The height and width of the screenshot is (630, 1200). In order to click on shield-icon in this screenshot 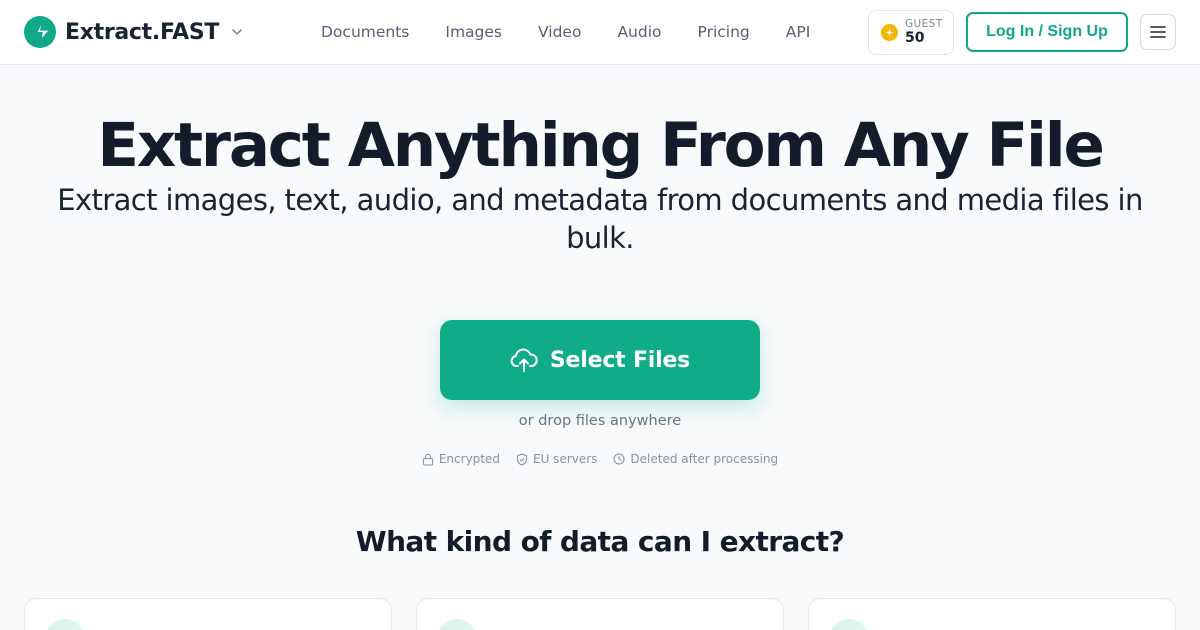, I will do `click(522, 459)`.